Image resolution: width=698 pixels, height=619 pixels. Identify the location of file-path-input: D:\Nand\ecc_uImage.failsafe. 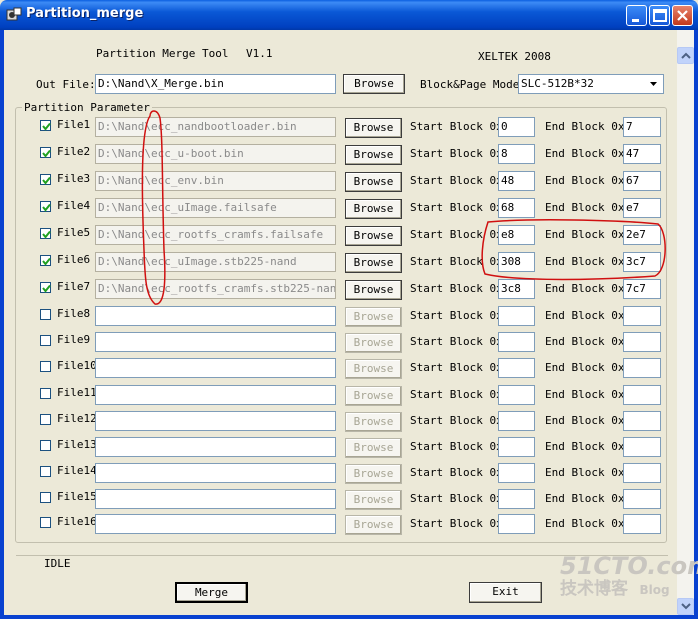
(215, 208).